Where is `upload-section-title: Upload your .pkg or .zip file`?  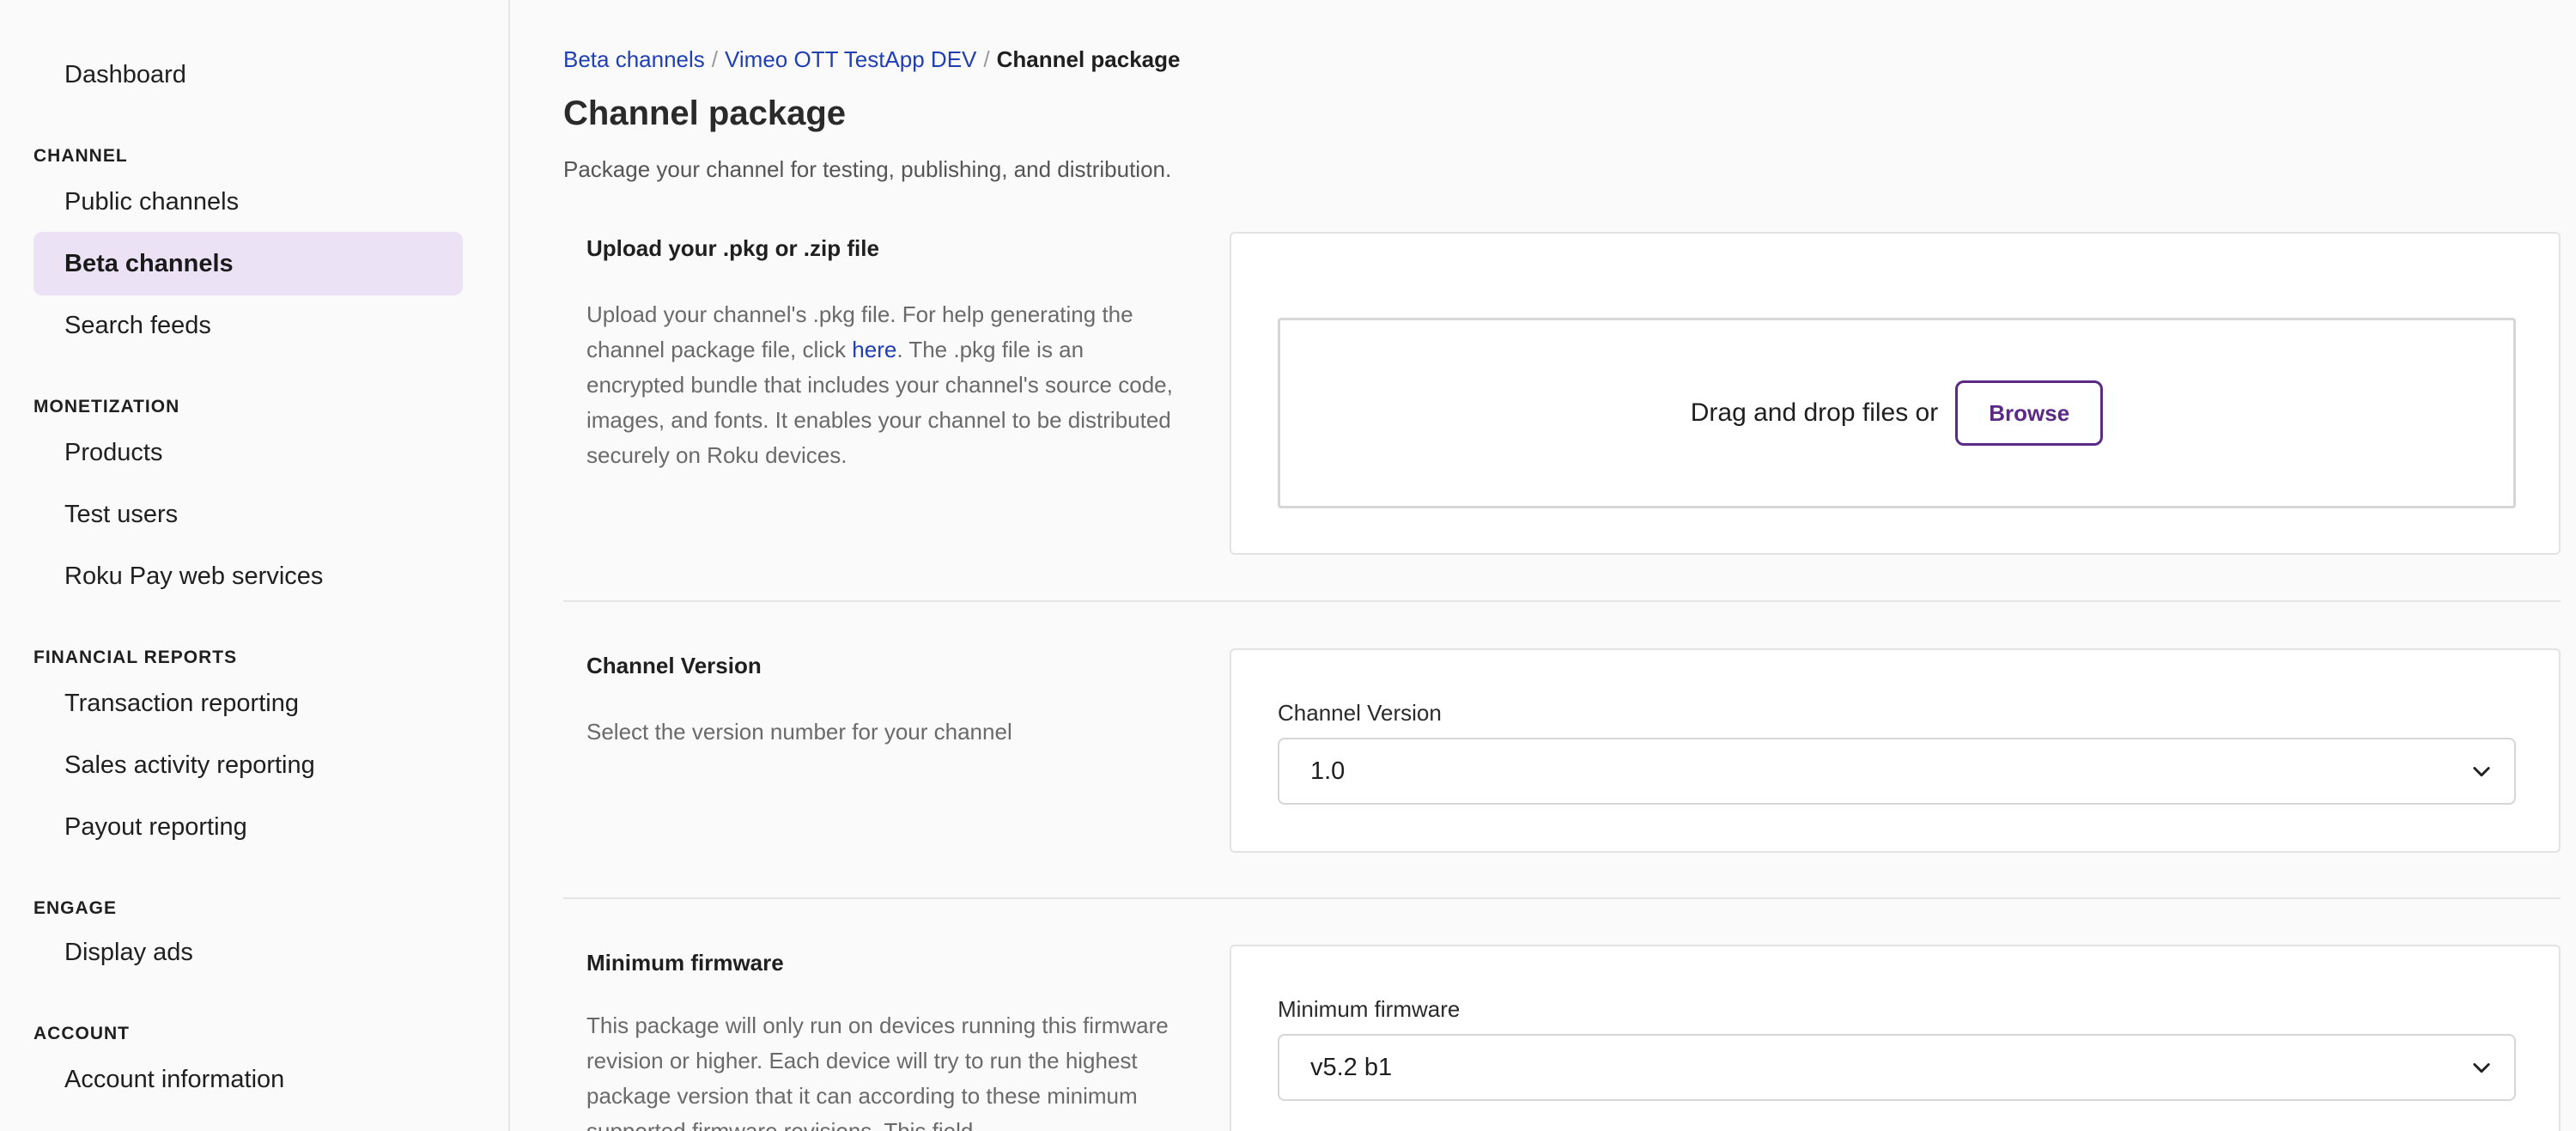 upload-section-title: Upload your .pkg or .zip file is located at coordinates (733, 248).